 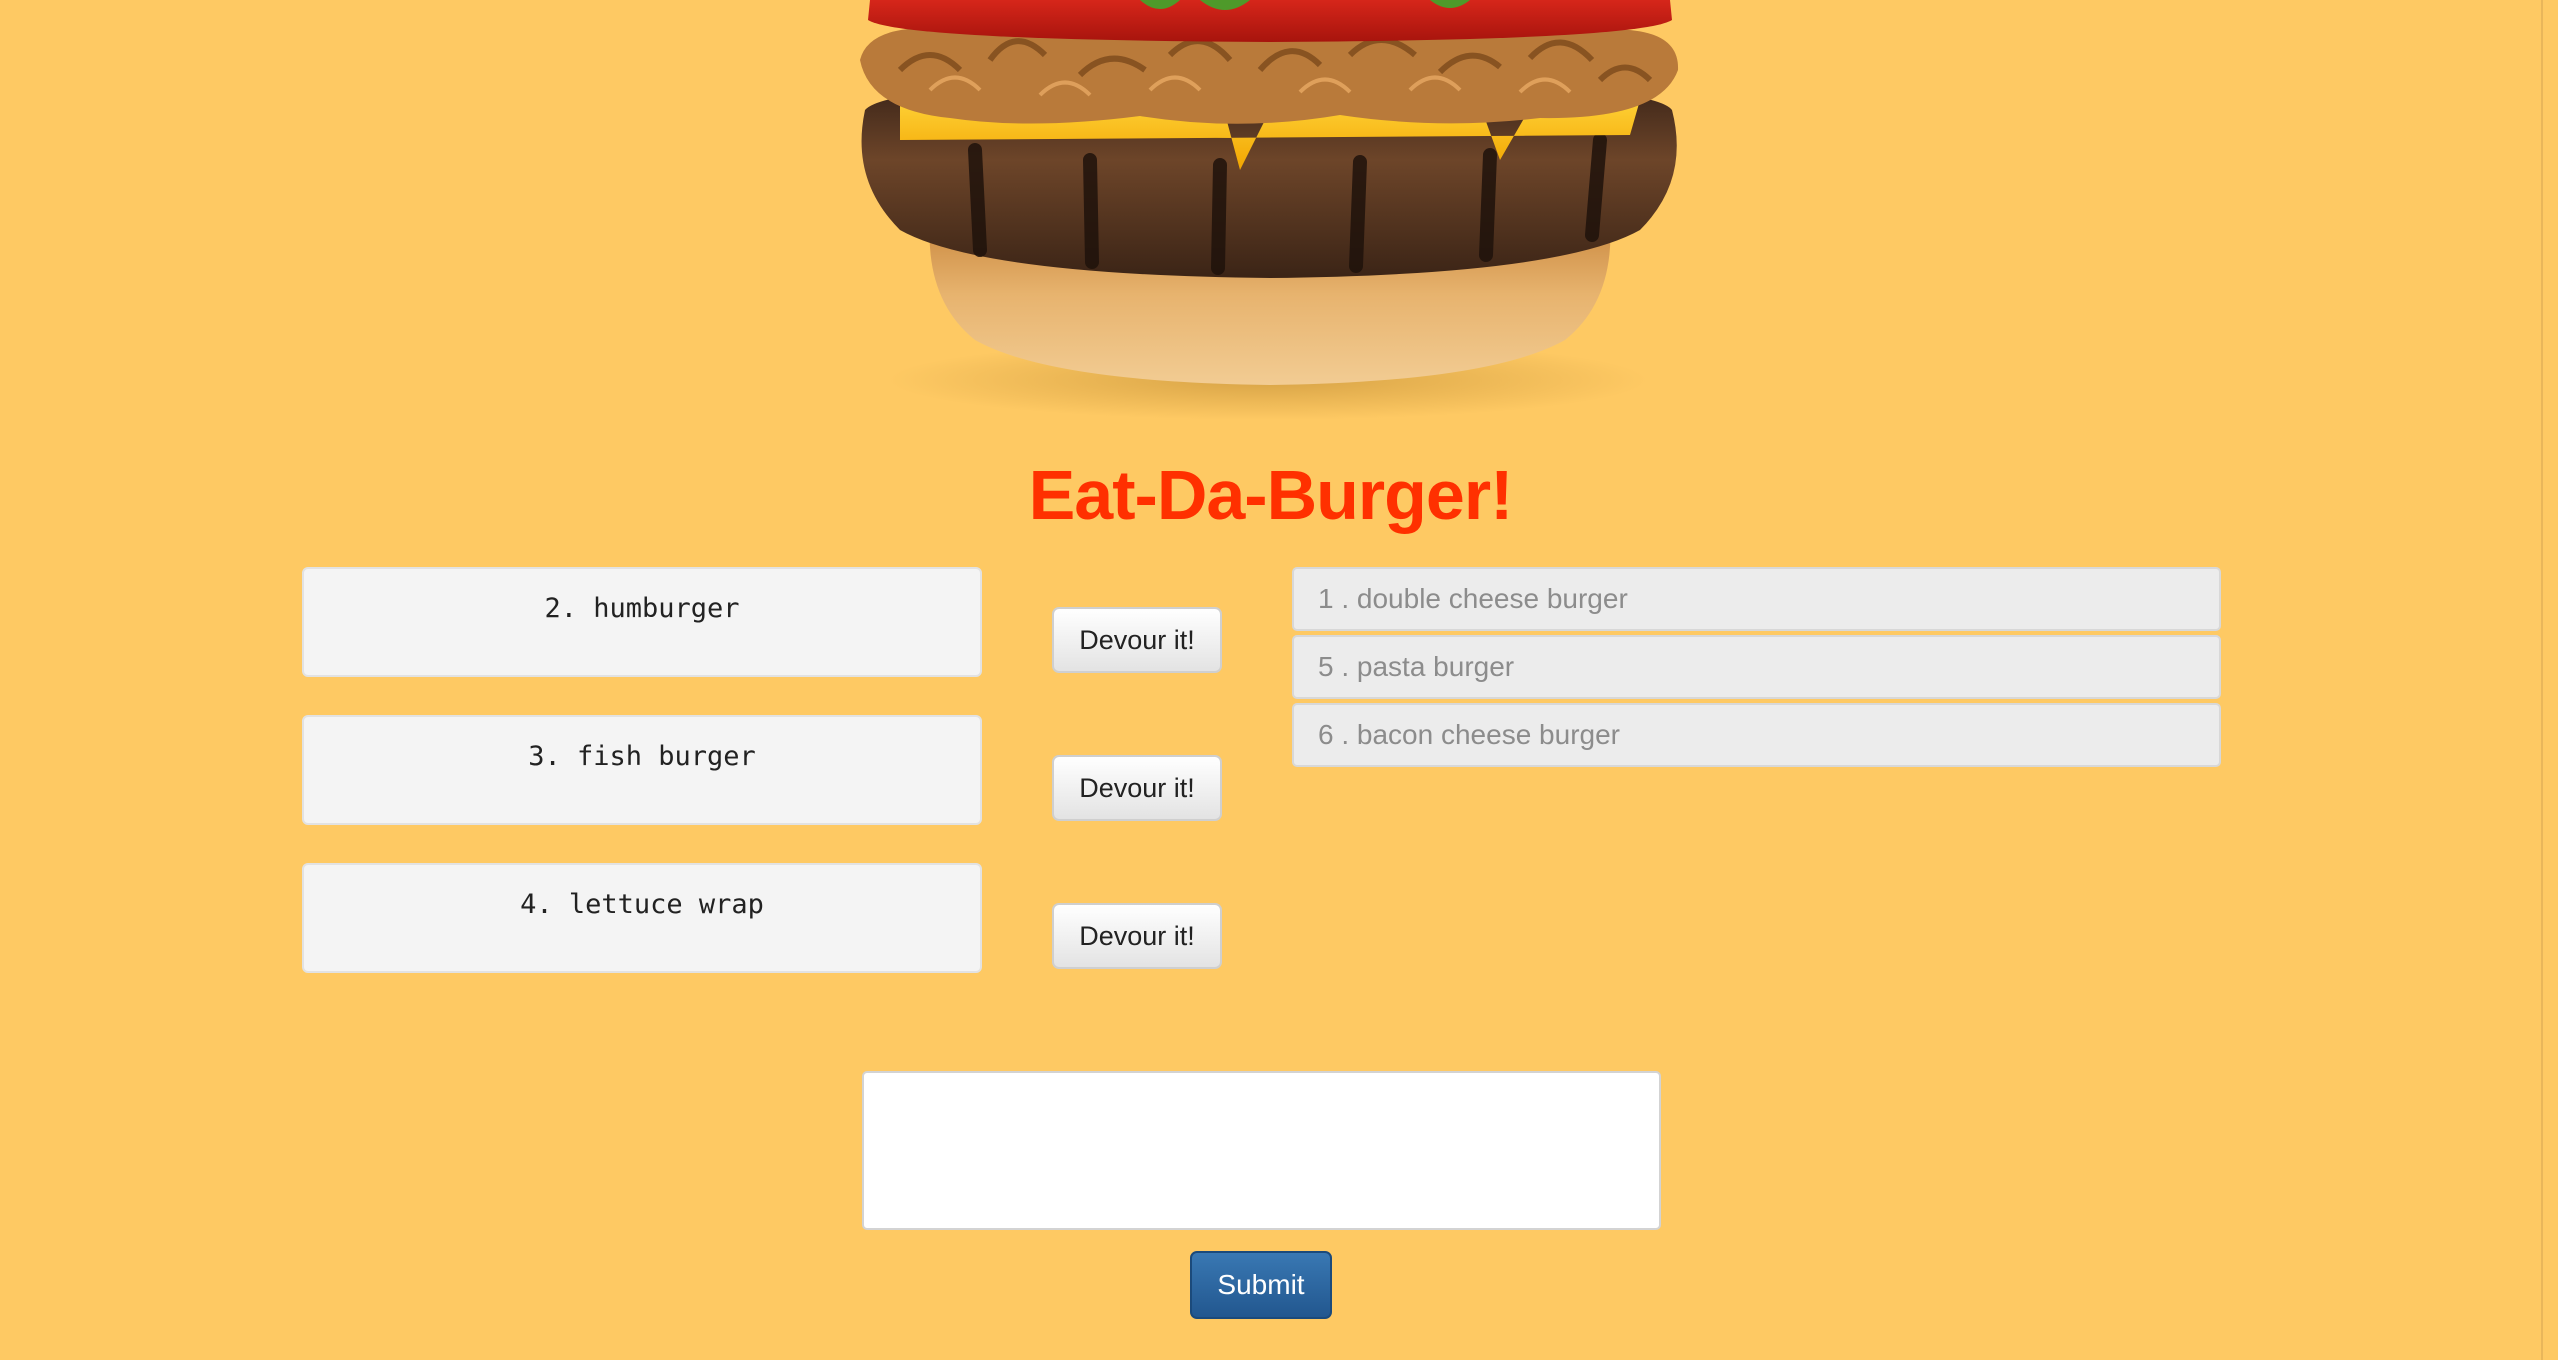 I want to click on burger-image, so click(x=1270, y=215).